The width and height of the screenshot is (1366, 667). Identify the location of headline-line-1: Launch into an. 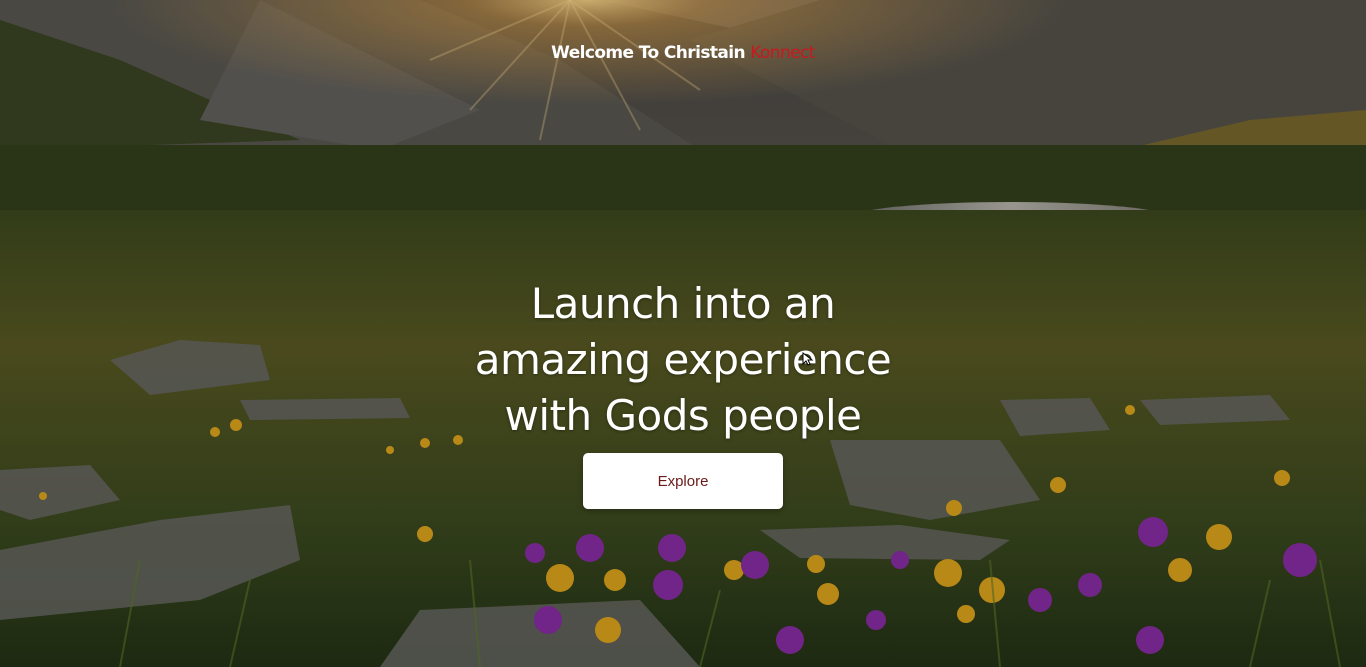
(683, 303).